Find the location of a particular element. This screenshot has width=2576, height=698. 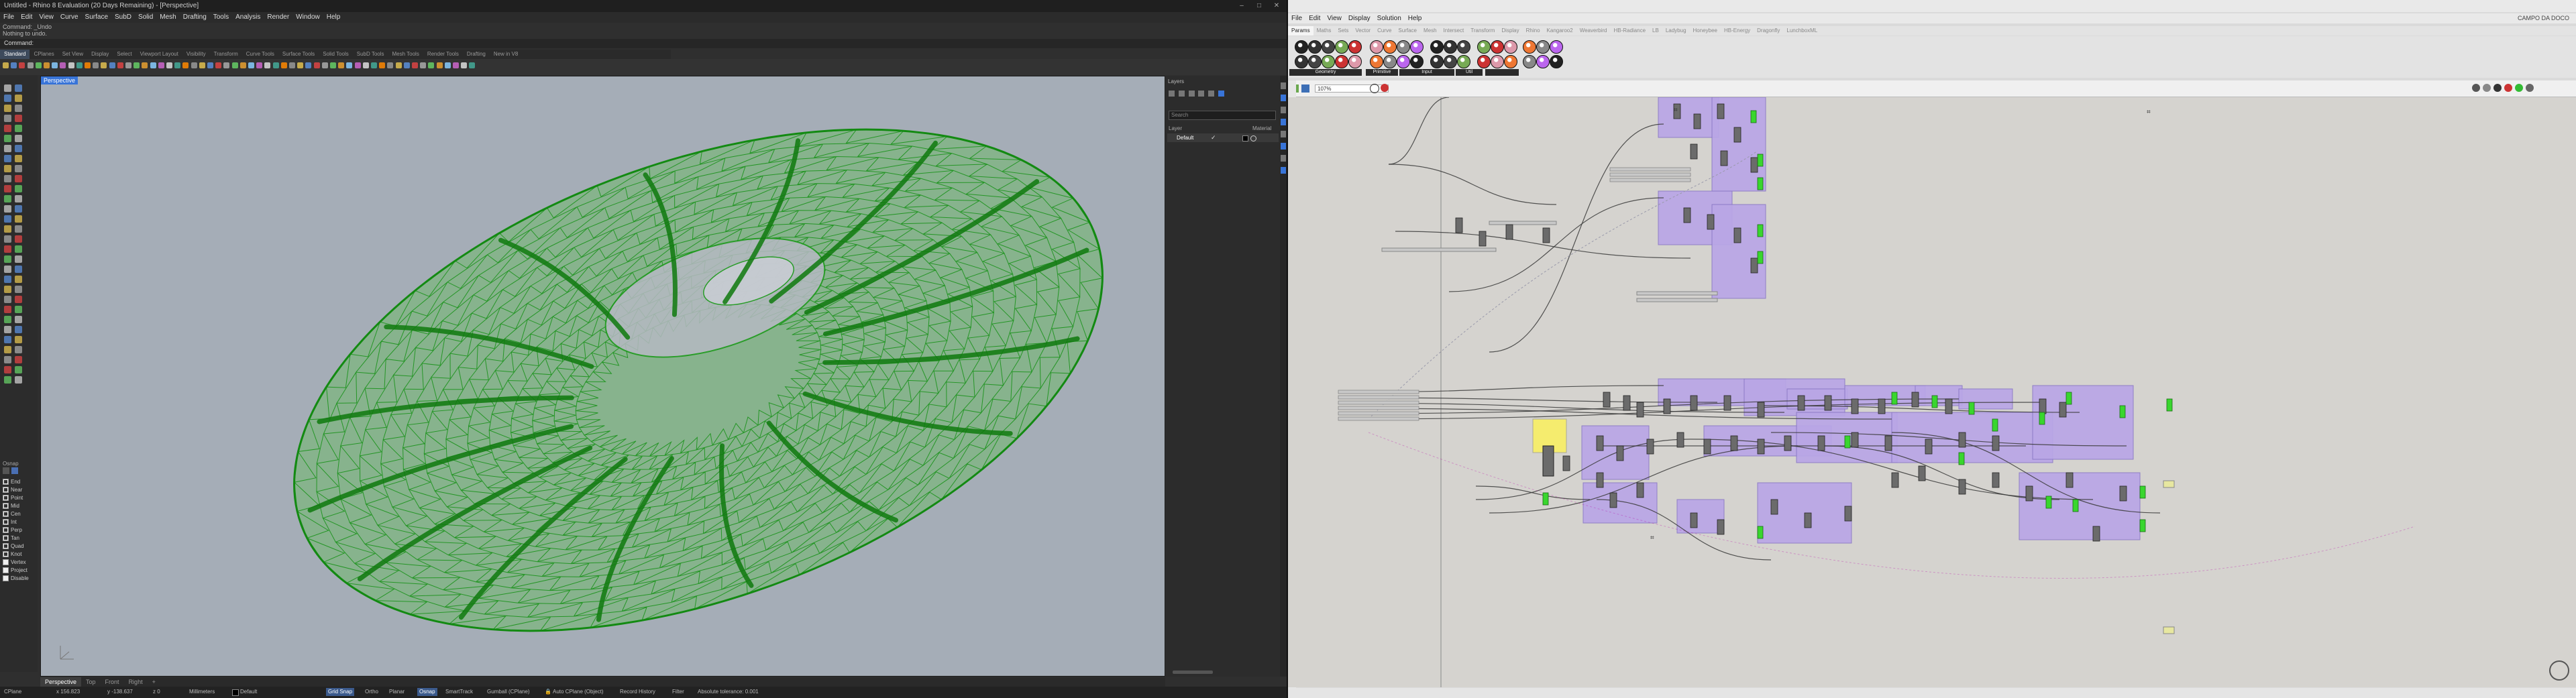

panel-scrollbar is located at coordinates (1193, 672).